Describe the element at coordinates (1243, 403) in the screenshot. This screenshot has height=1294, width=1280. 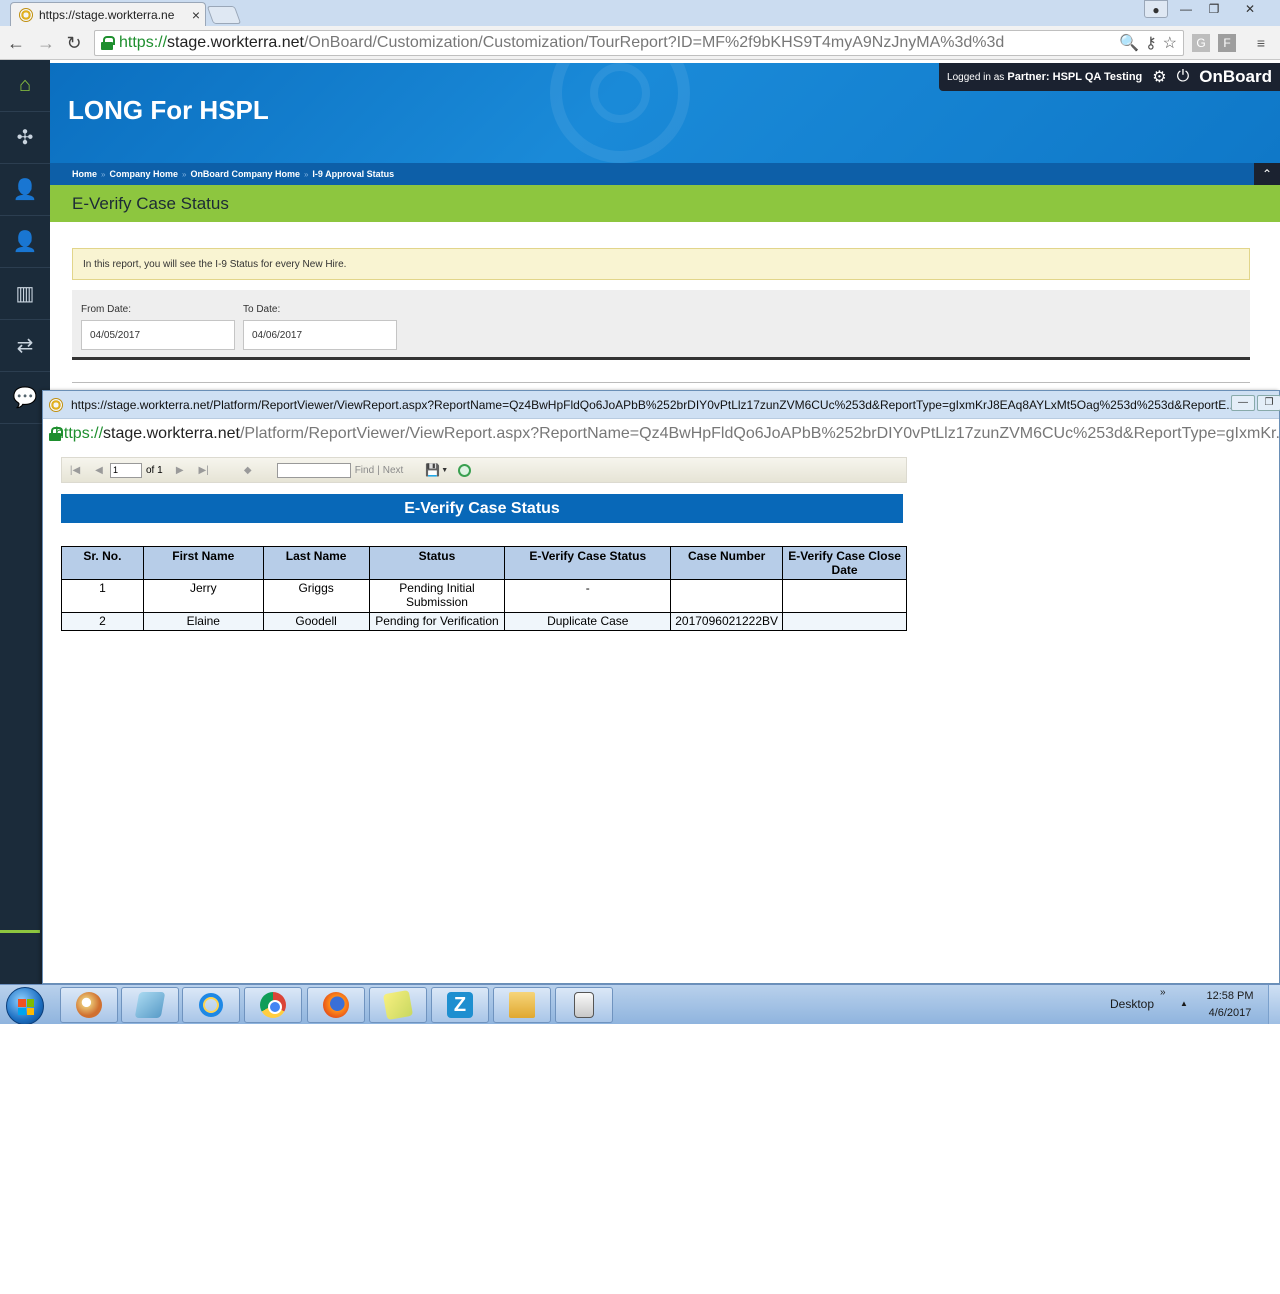
I see `popup-minimize-button: —` at that location.